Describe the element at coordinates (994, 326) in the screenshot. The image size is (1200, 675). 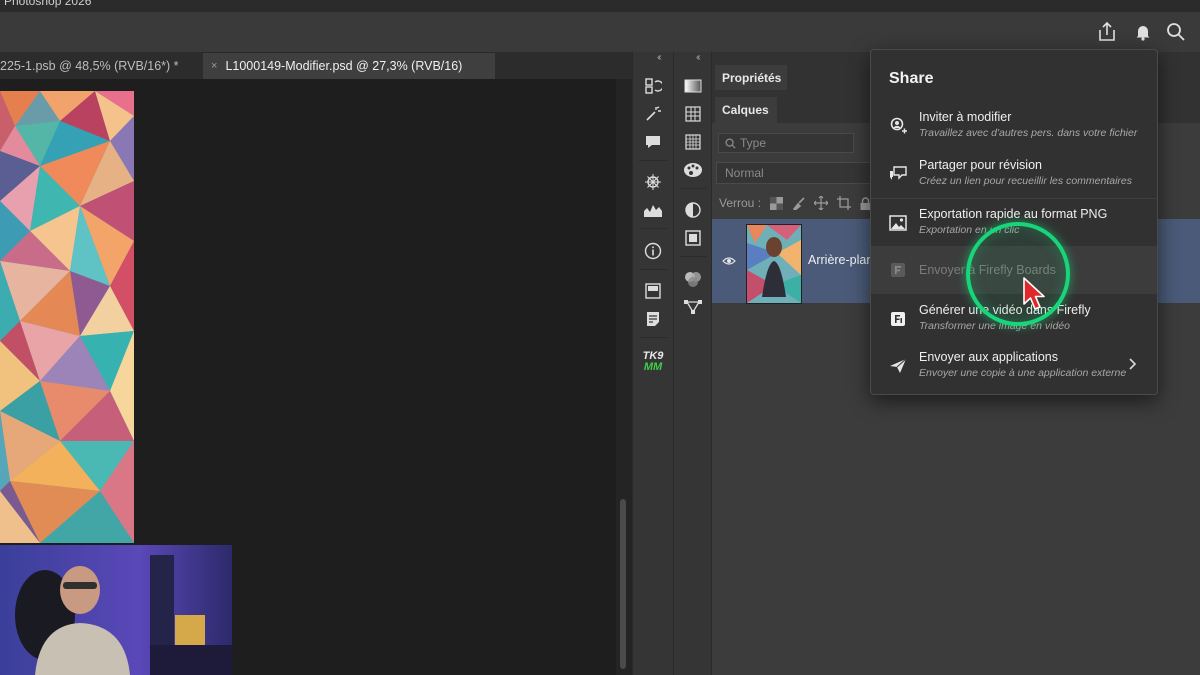
I see `share-item-firefly-video-subtitle: Transformer une image en vidéo` at that location.